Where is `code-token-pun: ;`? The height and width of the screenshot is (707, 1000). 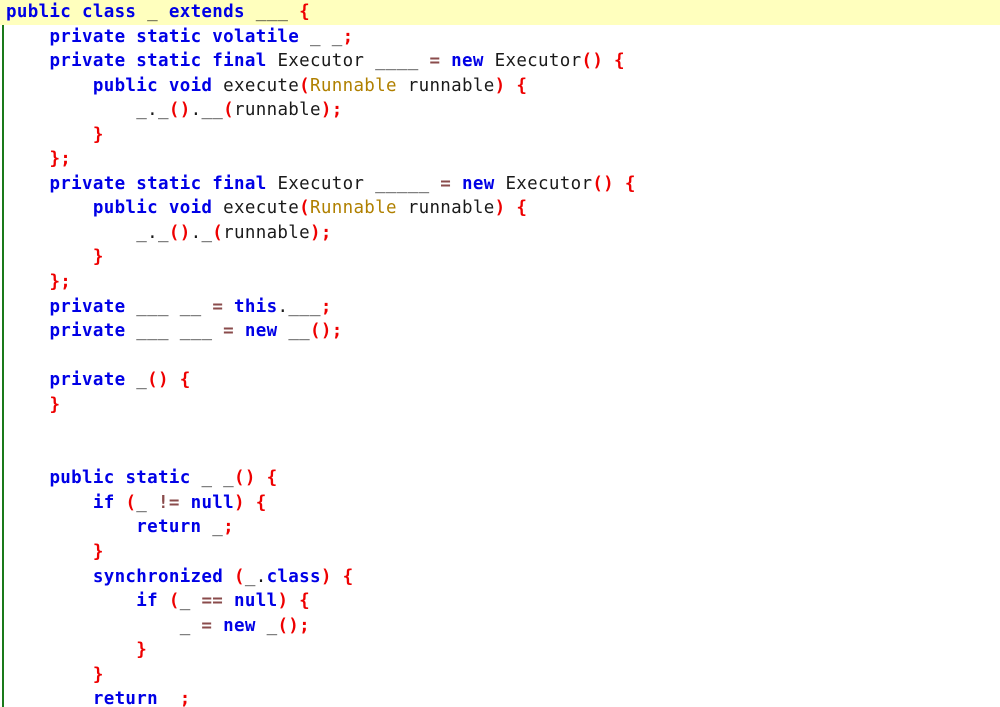 code-token-pun: ; is located at coordinates (326, 306).